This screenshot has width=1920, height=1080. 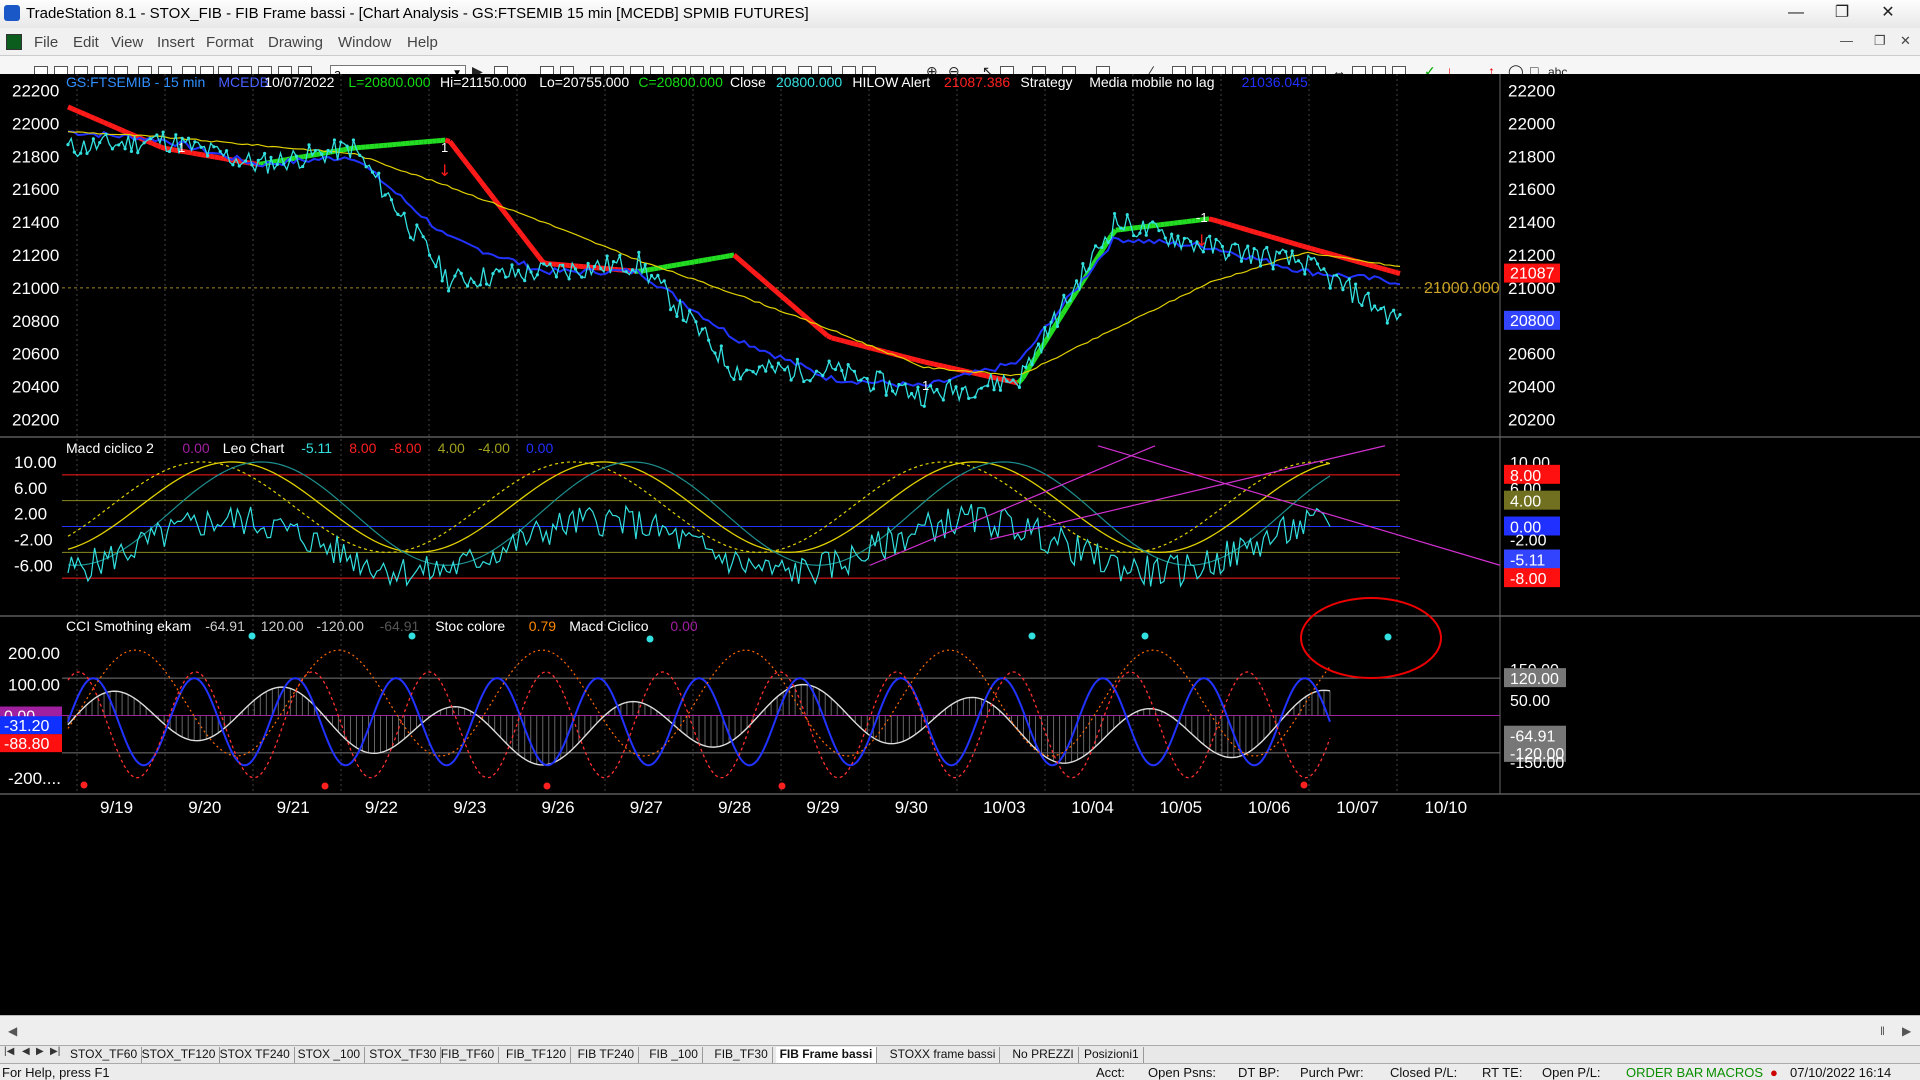 What do you see at coordinates (646, 807) in the screenshot?
I see `x-tick-label: 9/27` at bounding box center [646, 807].